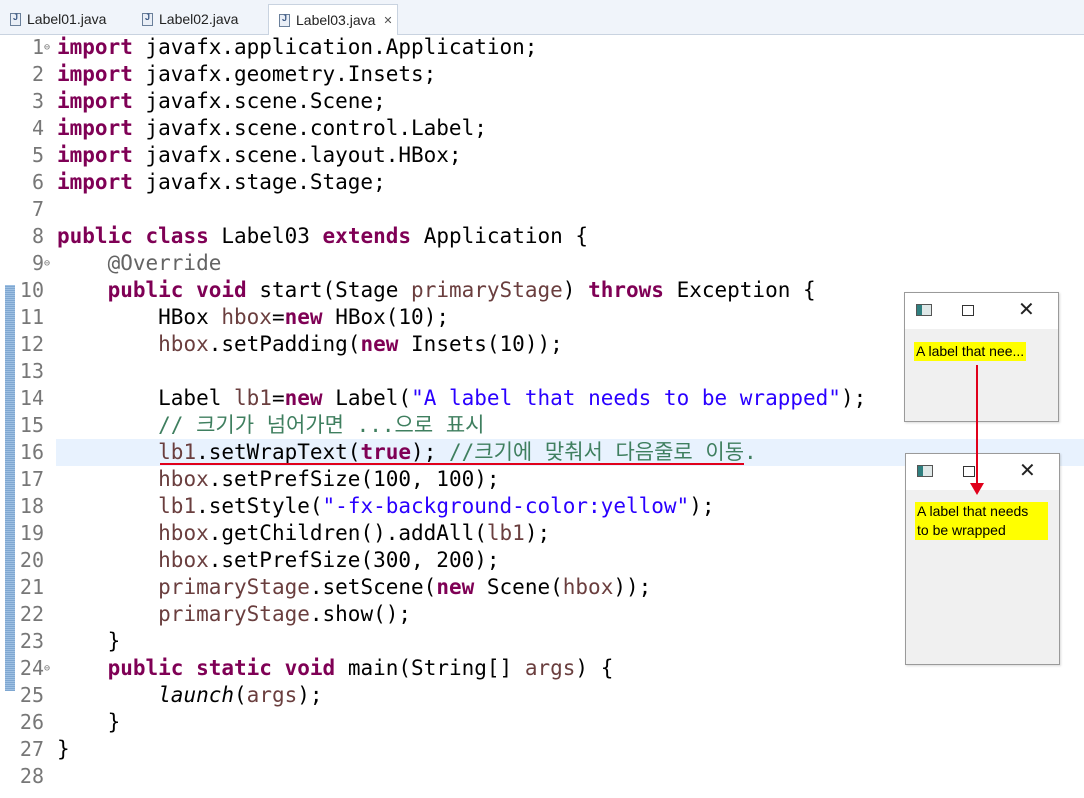 The height and width of the screenshot is (798, 1084). Describe the element at coordinates (452, 464) in the screenshot. I see `annotation-underline` at that location.